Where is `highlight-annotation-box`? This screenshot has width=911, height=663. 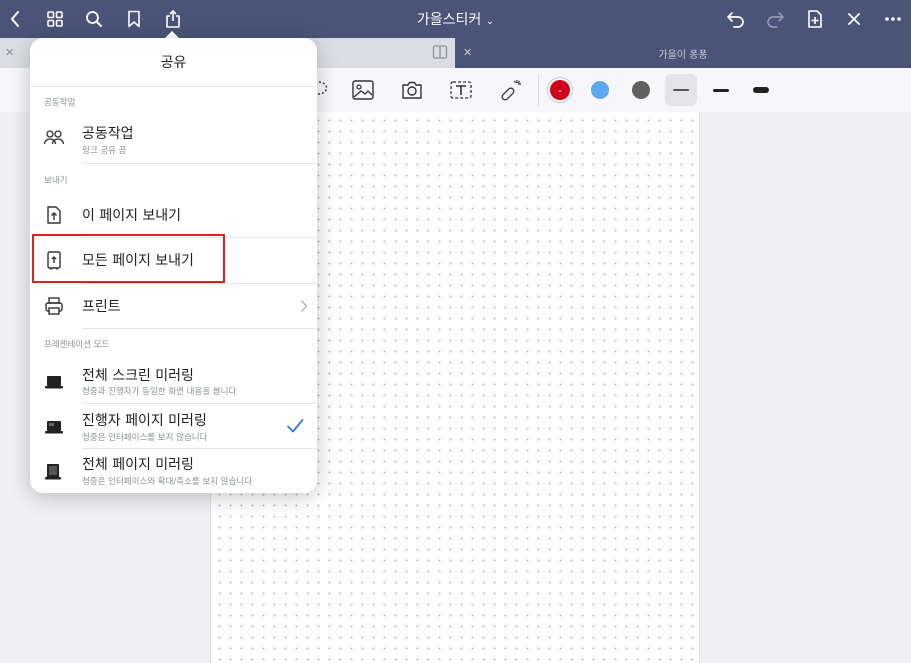 highlight-annotation-box is located at coordinates (128, 258).